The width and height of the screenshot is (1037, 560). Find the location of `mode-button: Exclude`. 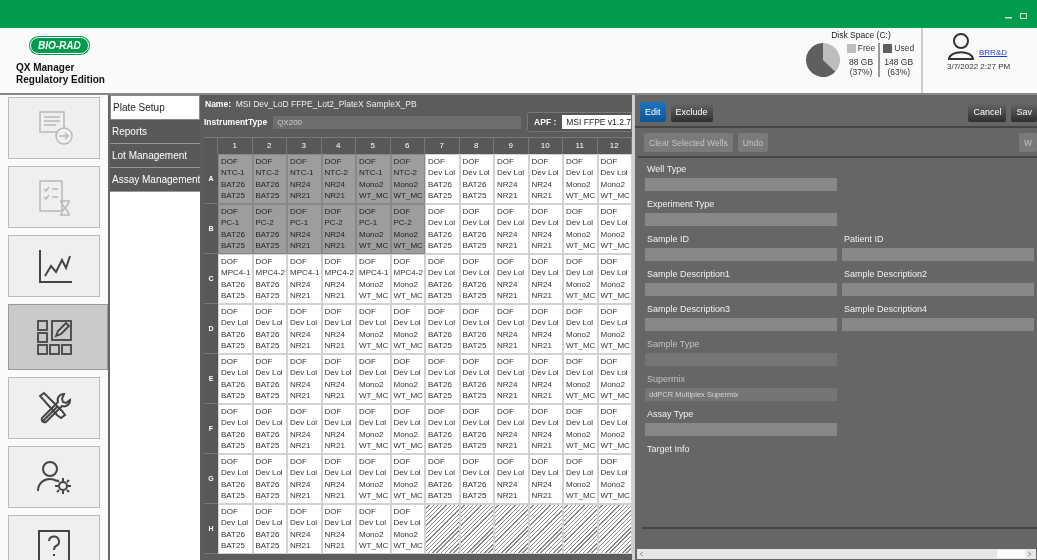

mode-button: Exclude is located at coordinates (691, 112).